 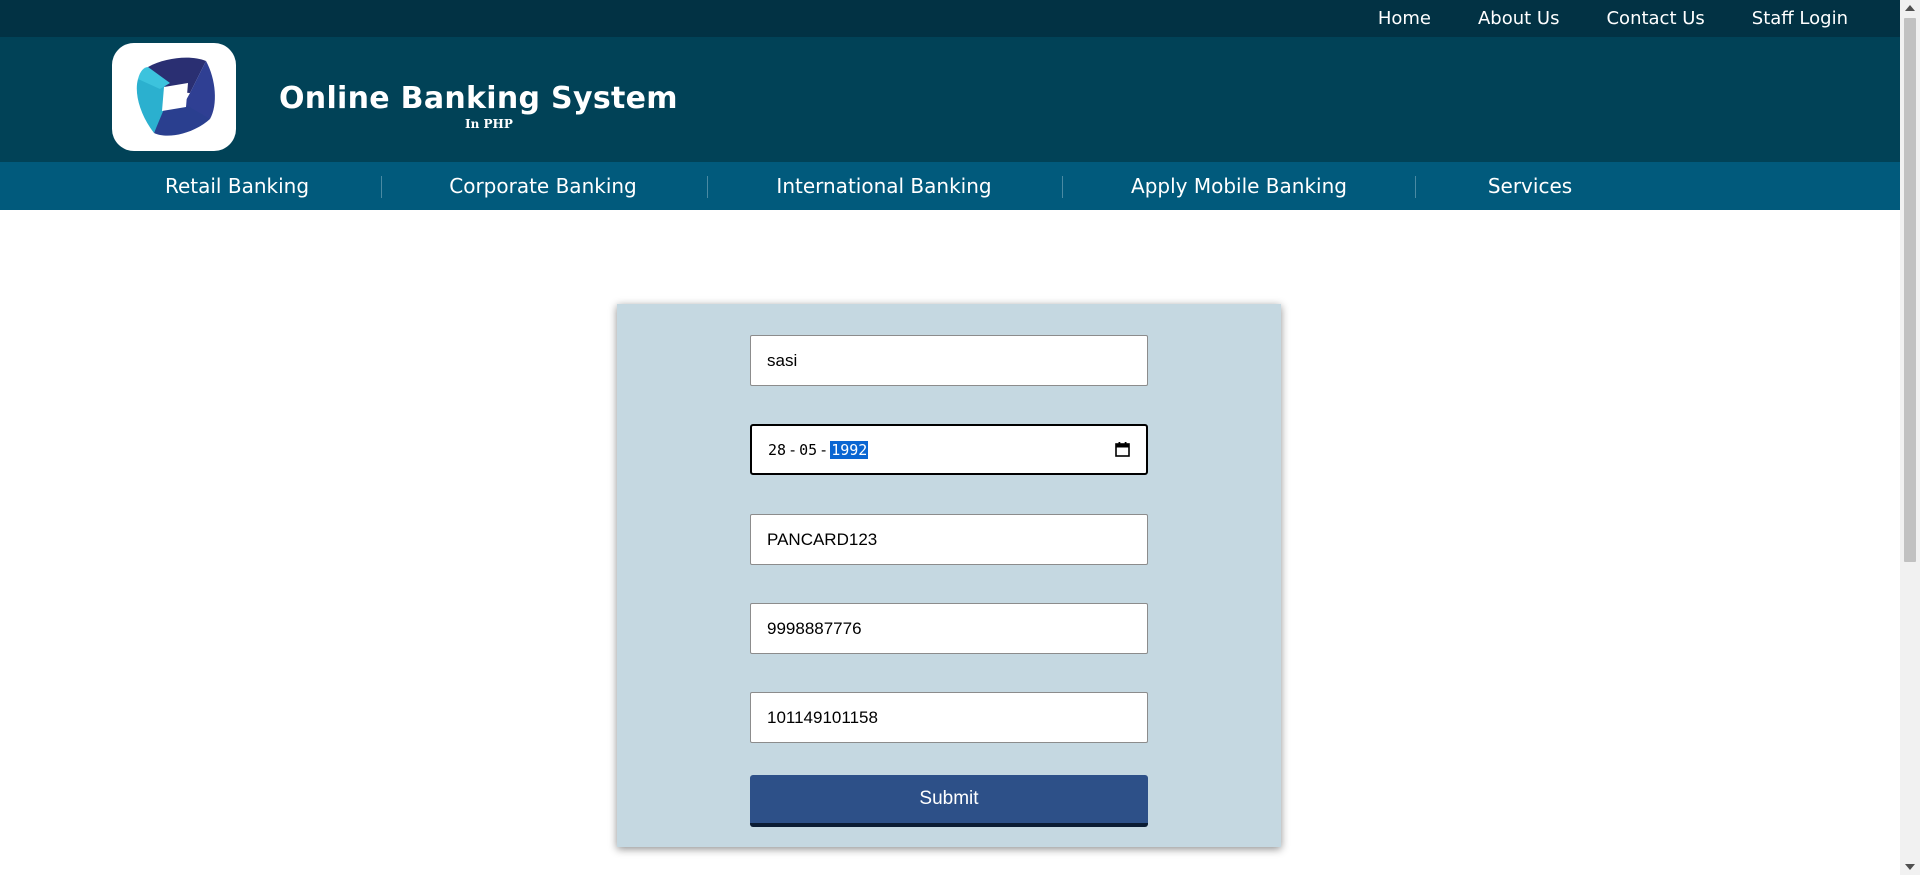 I want to click on mobile-number-field: 9998887776, so click(x=949, y=628).